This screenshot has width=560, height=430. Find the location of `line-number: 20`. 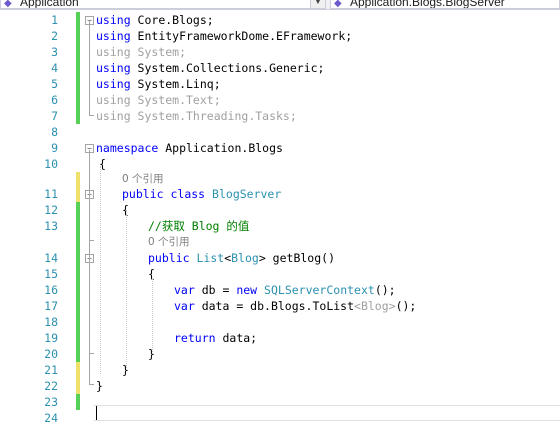

line-number: 20 is located at coordinates (51, 354).